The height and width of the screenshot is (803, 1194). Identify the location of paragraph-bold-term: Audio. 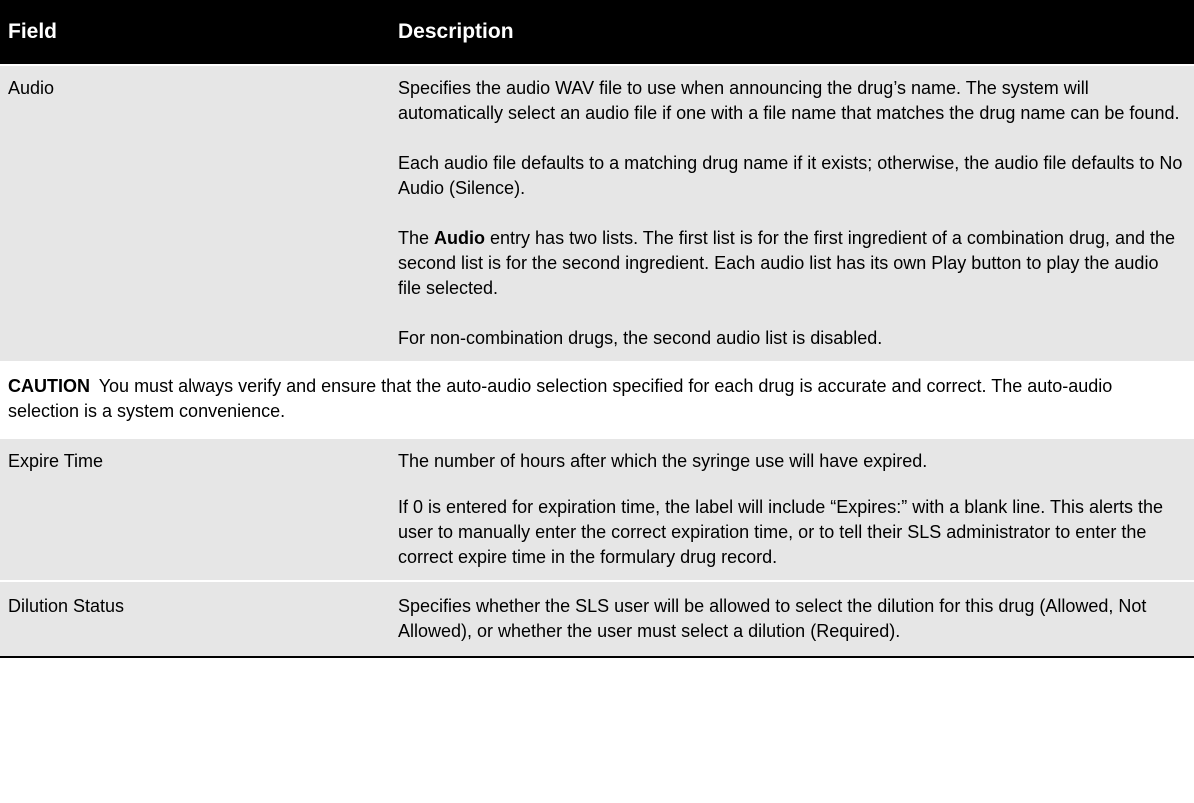
(460, 238).